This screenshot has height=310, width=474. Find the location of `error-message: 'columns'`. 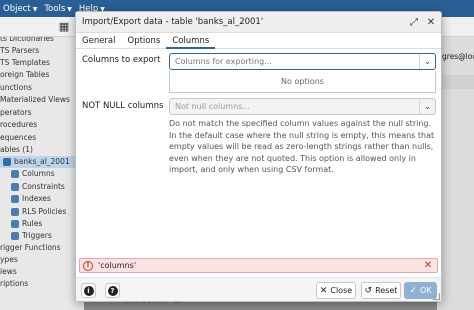

error-message: 'columns' is located at coordinates (117, 265).